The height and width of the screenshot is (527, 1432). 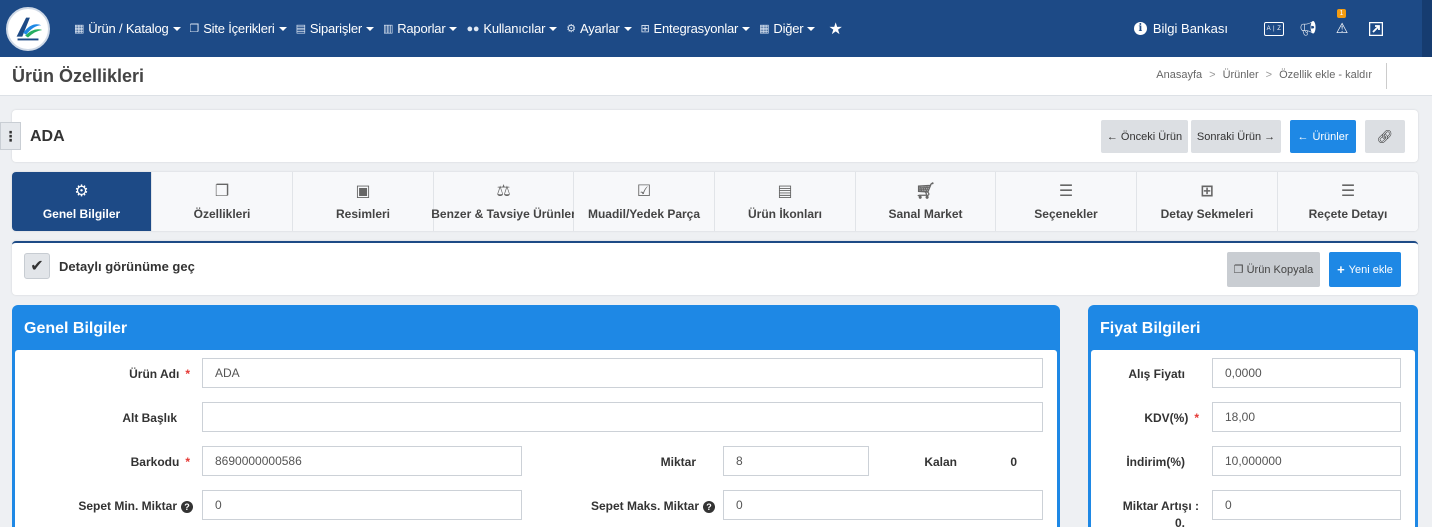 I want to click on menu-entegrasyonlar: ⊞ Entegrasyonlar, so click(x=696, y=28).